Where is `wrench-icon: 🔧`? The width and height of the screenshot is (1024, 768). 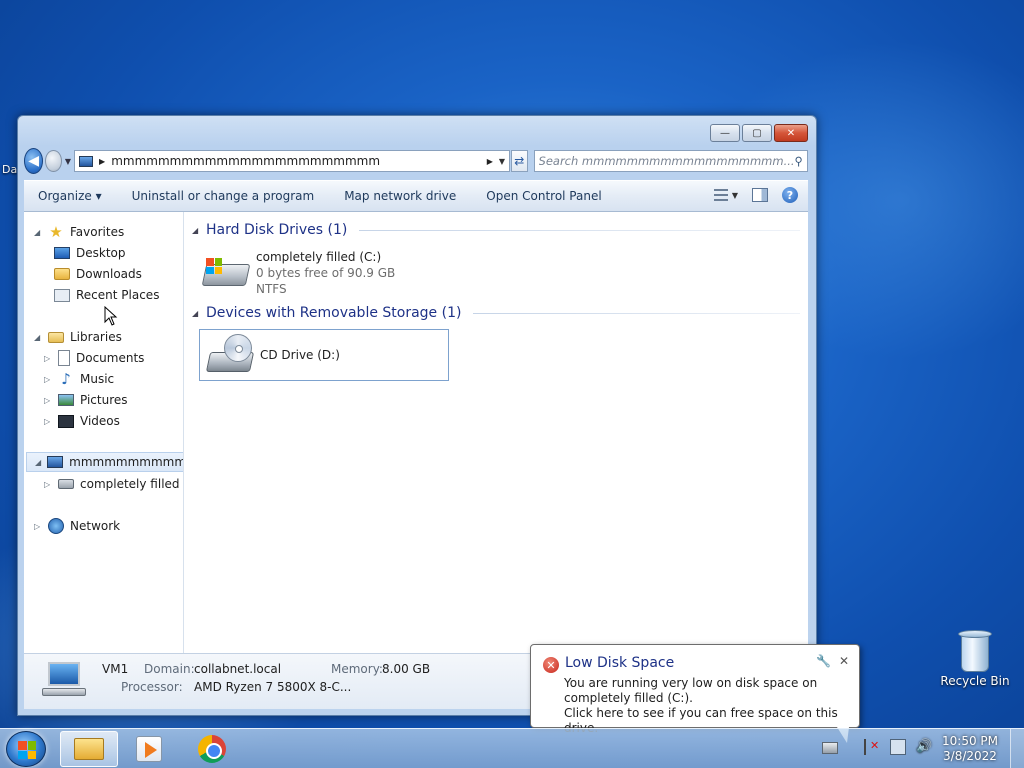 wrench-icon: 🔧 is located at coordinates (823, 661).